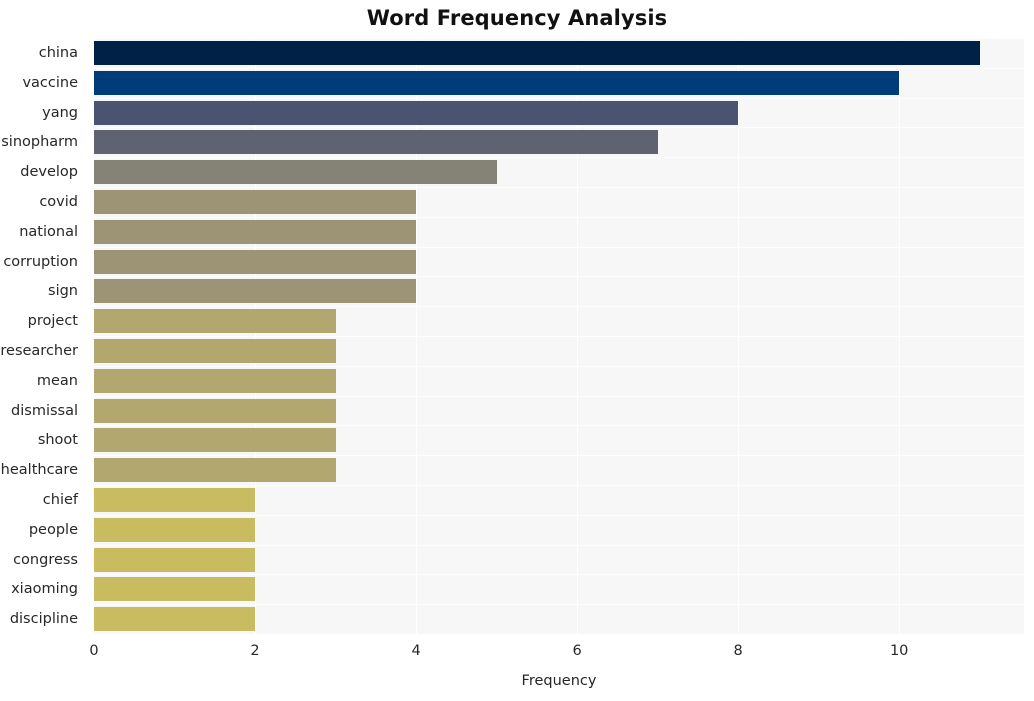 This screenshot has height=701, width=1034. Describe the element at coordinates (58, 201) in the screenshot. I see `y-axis-tick-label: covid` at that location.